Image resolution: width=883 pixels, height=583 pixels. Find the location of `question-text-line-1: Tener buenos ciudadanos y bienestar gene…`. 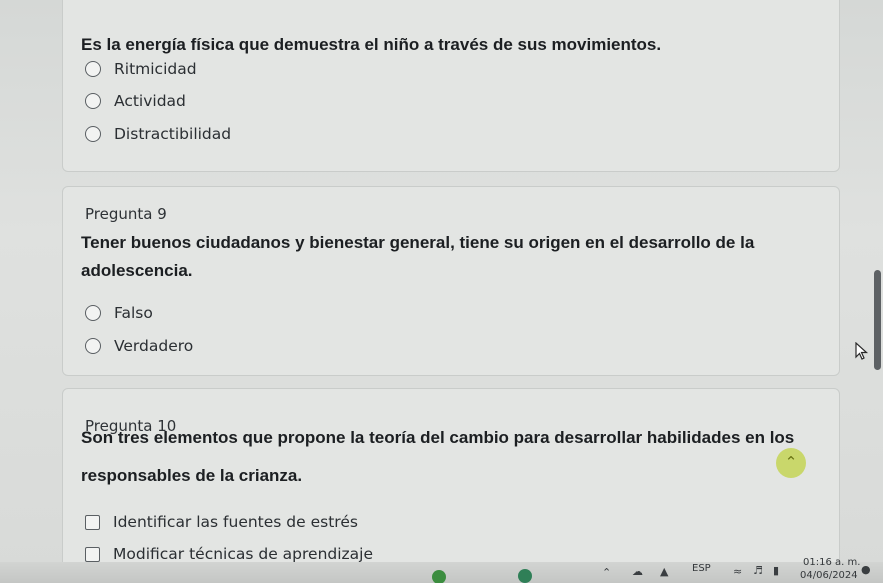

question-text-line-1: Tener buenos ciudadanos y bienestar gene… is located at coordinates (418, 242).